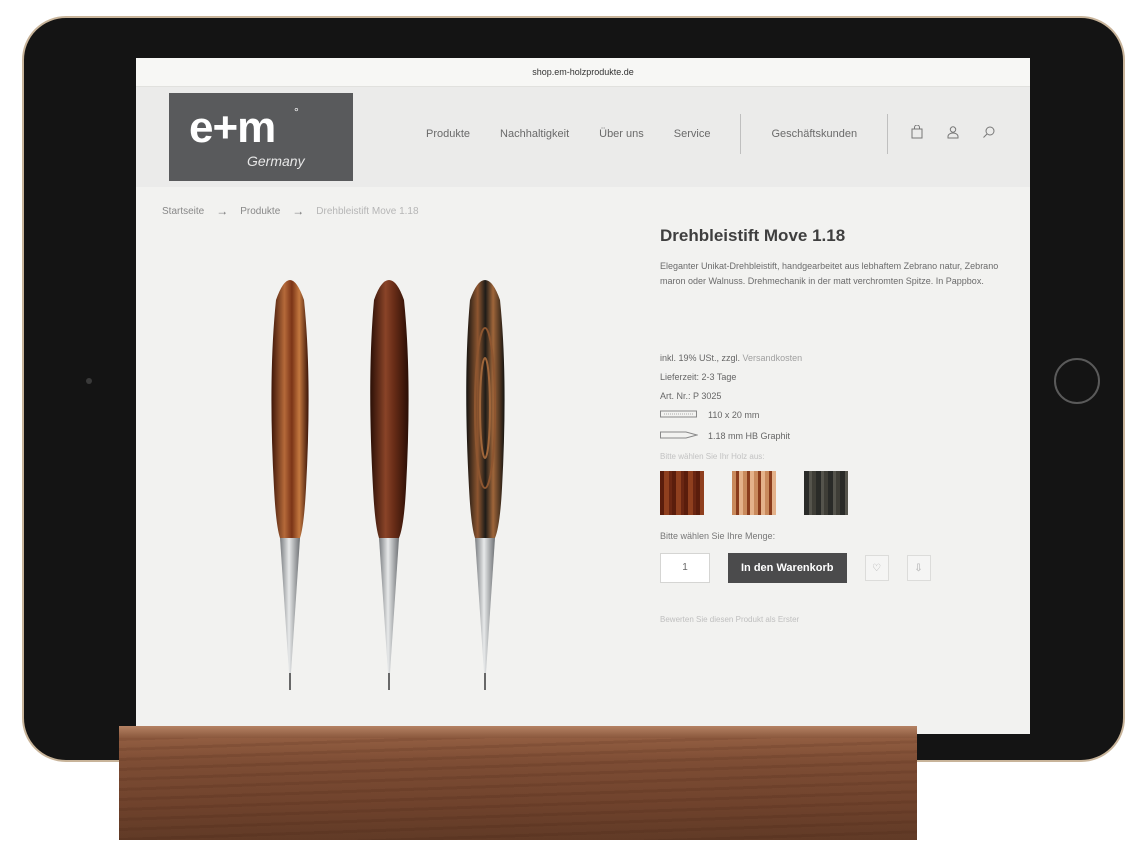 Image resolution: width=1125 pixels, height=842 pixels. I want to click on pen-zebrano-maron, so click(389, 485).